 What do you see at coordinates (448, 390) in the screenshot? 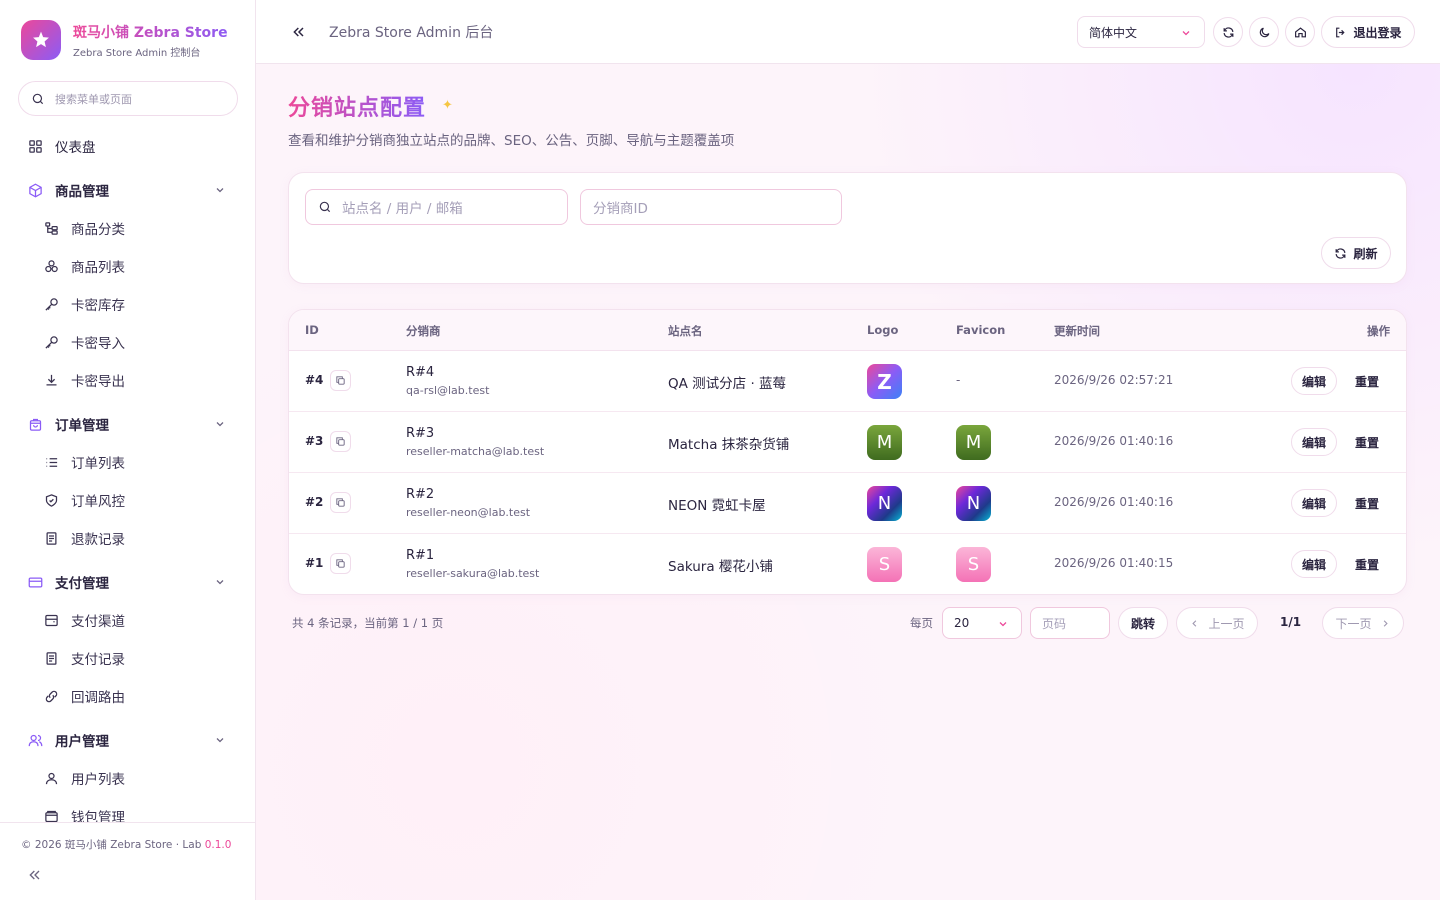
I see `reseller-email: qa-rsl@lab.test` at bounding box center [448, 390].